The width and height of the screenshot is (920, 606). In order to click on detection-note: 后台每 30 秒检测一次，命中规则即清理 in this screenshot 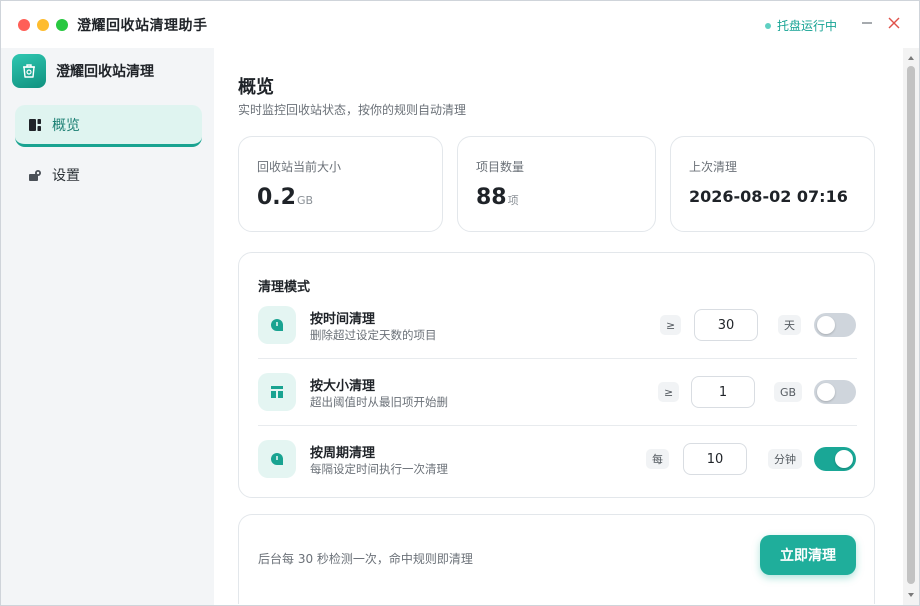, I will do `click(365, 559)`.